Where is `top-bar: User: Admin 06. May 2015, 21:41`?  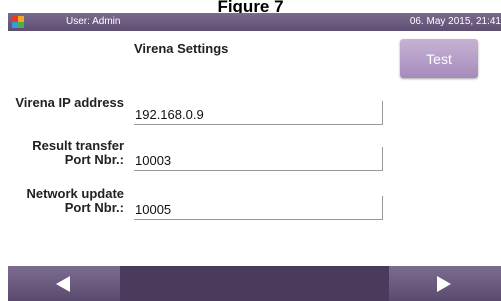
top-bar: User: Admin 06. May 2015, 21:41 is located at coordinates (254, 22).